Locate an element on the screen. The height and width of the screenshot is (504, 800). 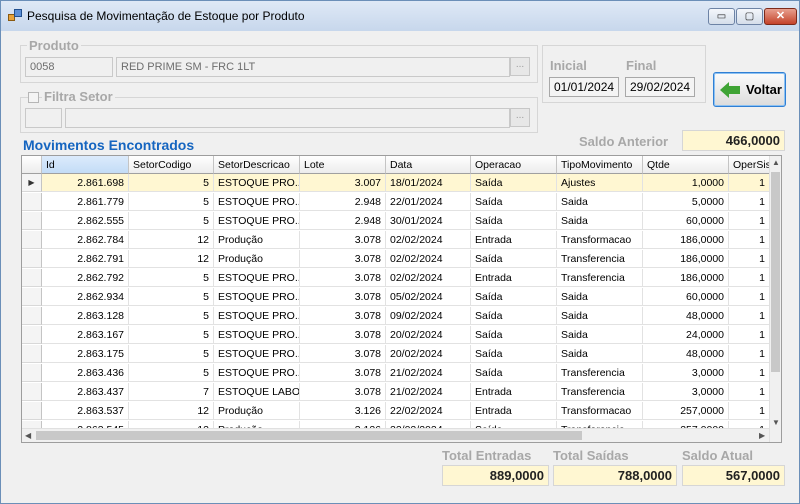
voltar-button: Voltar is located at coordinates (749, 89).